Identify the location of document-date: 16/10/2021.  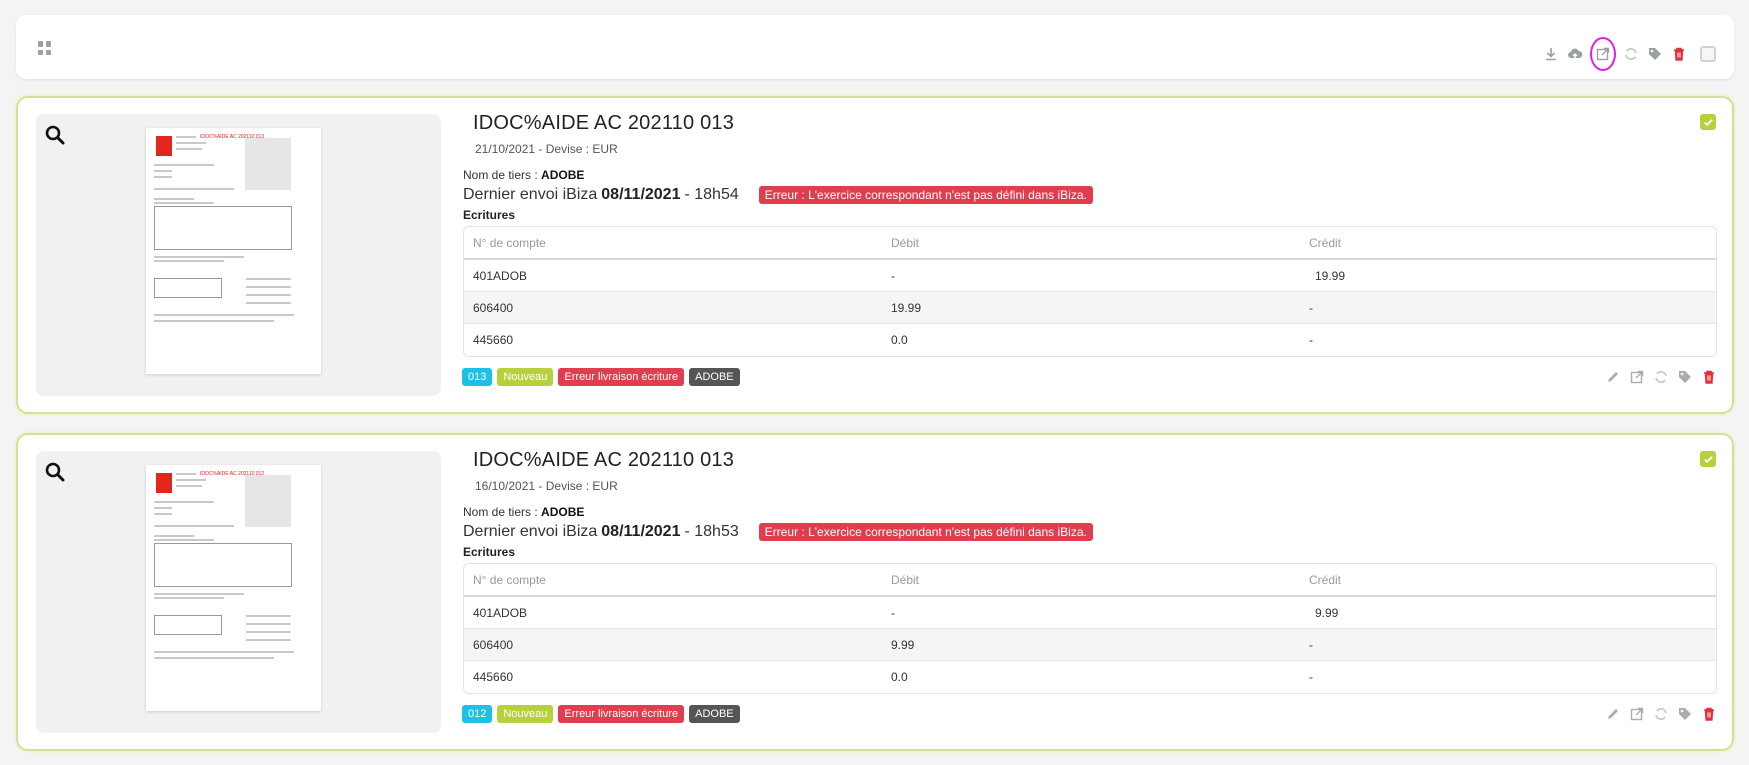
(505, 486).